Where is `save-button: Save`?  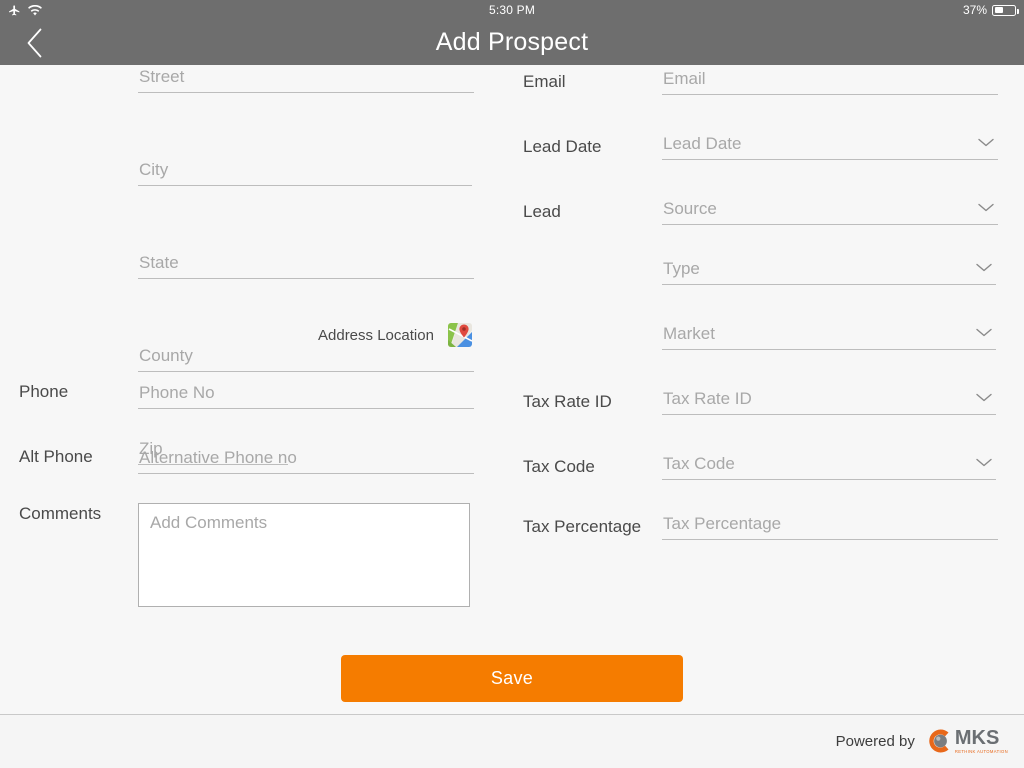 save-button: Save is located at coordinates (512, 678).